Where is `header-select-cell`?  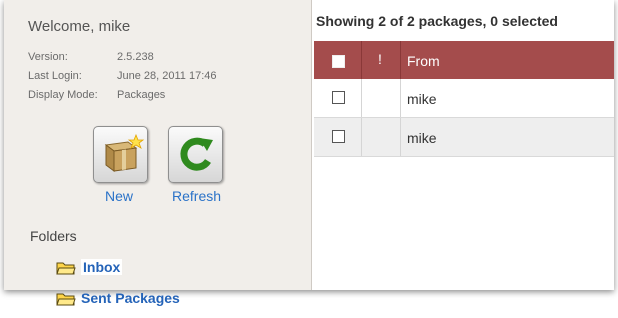 header-select-cell is located at coordinates (338, 60).